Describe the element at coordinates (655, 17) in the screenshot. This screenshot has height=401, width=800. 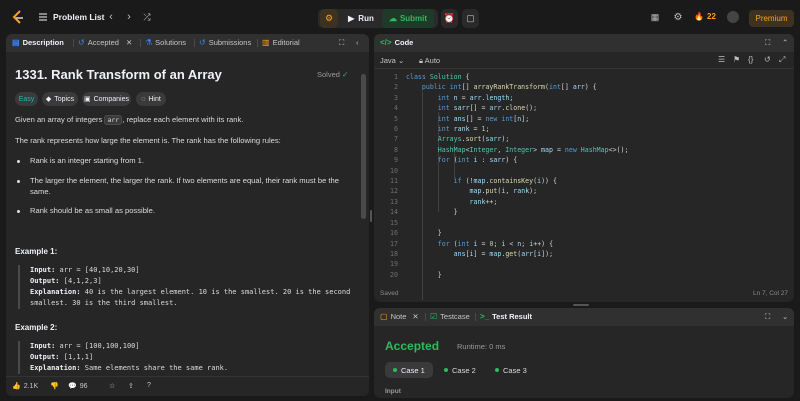
I see `layout-icon: ▦` at that location.